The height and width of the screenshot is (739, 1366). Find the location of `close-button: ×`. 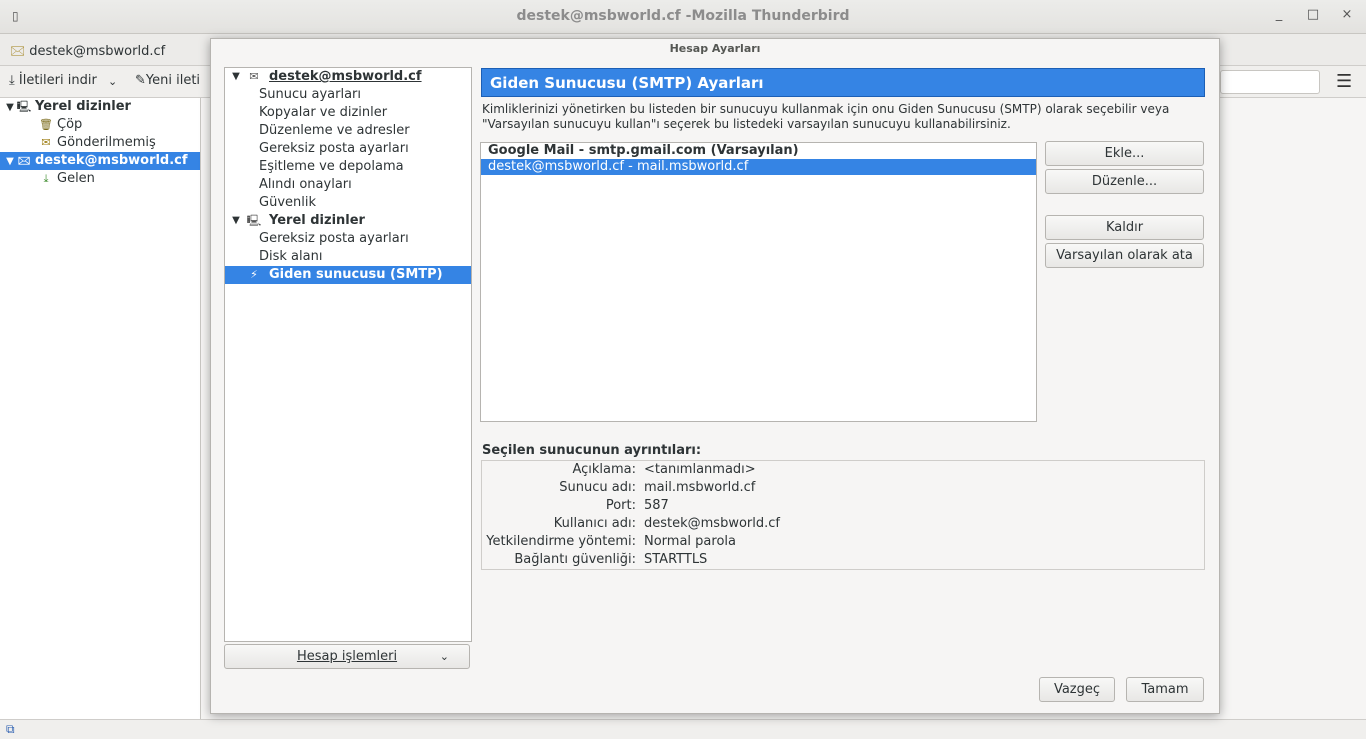

close-button: × is located at coordinates (1347, 17).